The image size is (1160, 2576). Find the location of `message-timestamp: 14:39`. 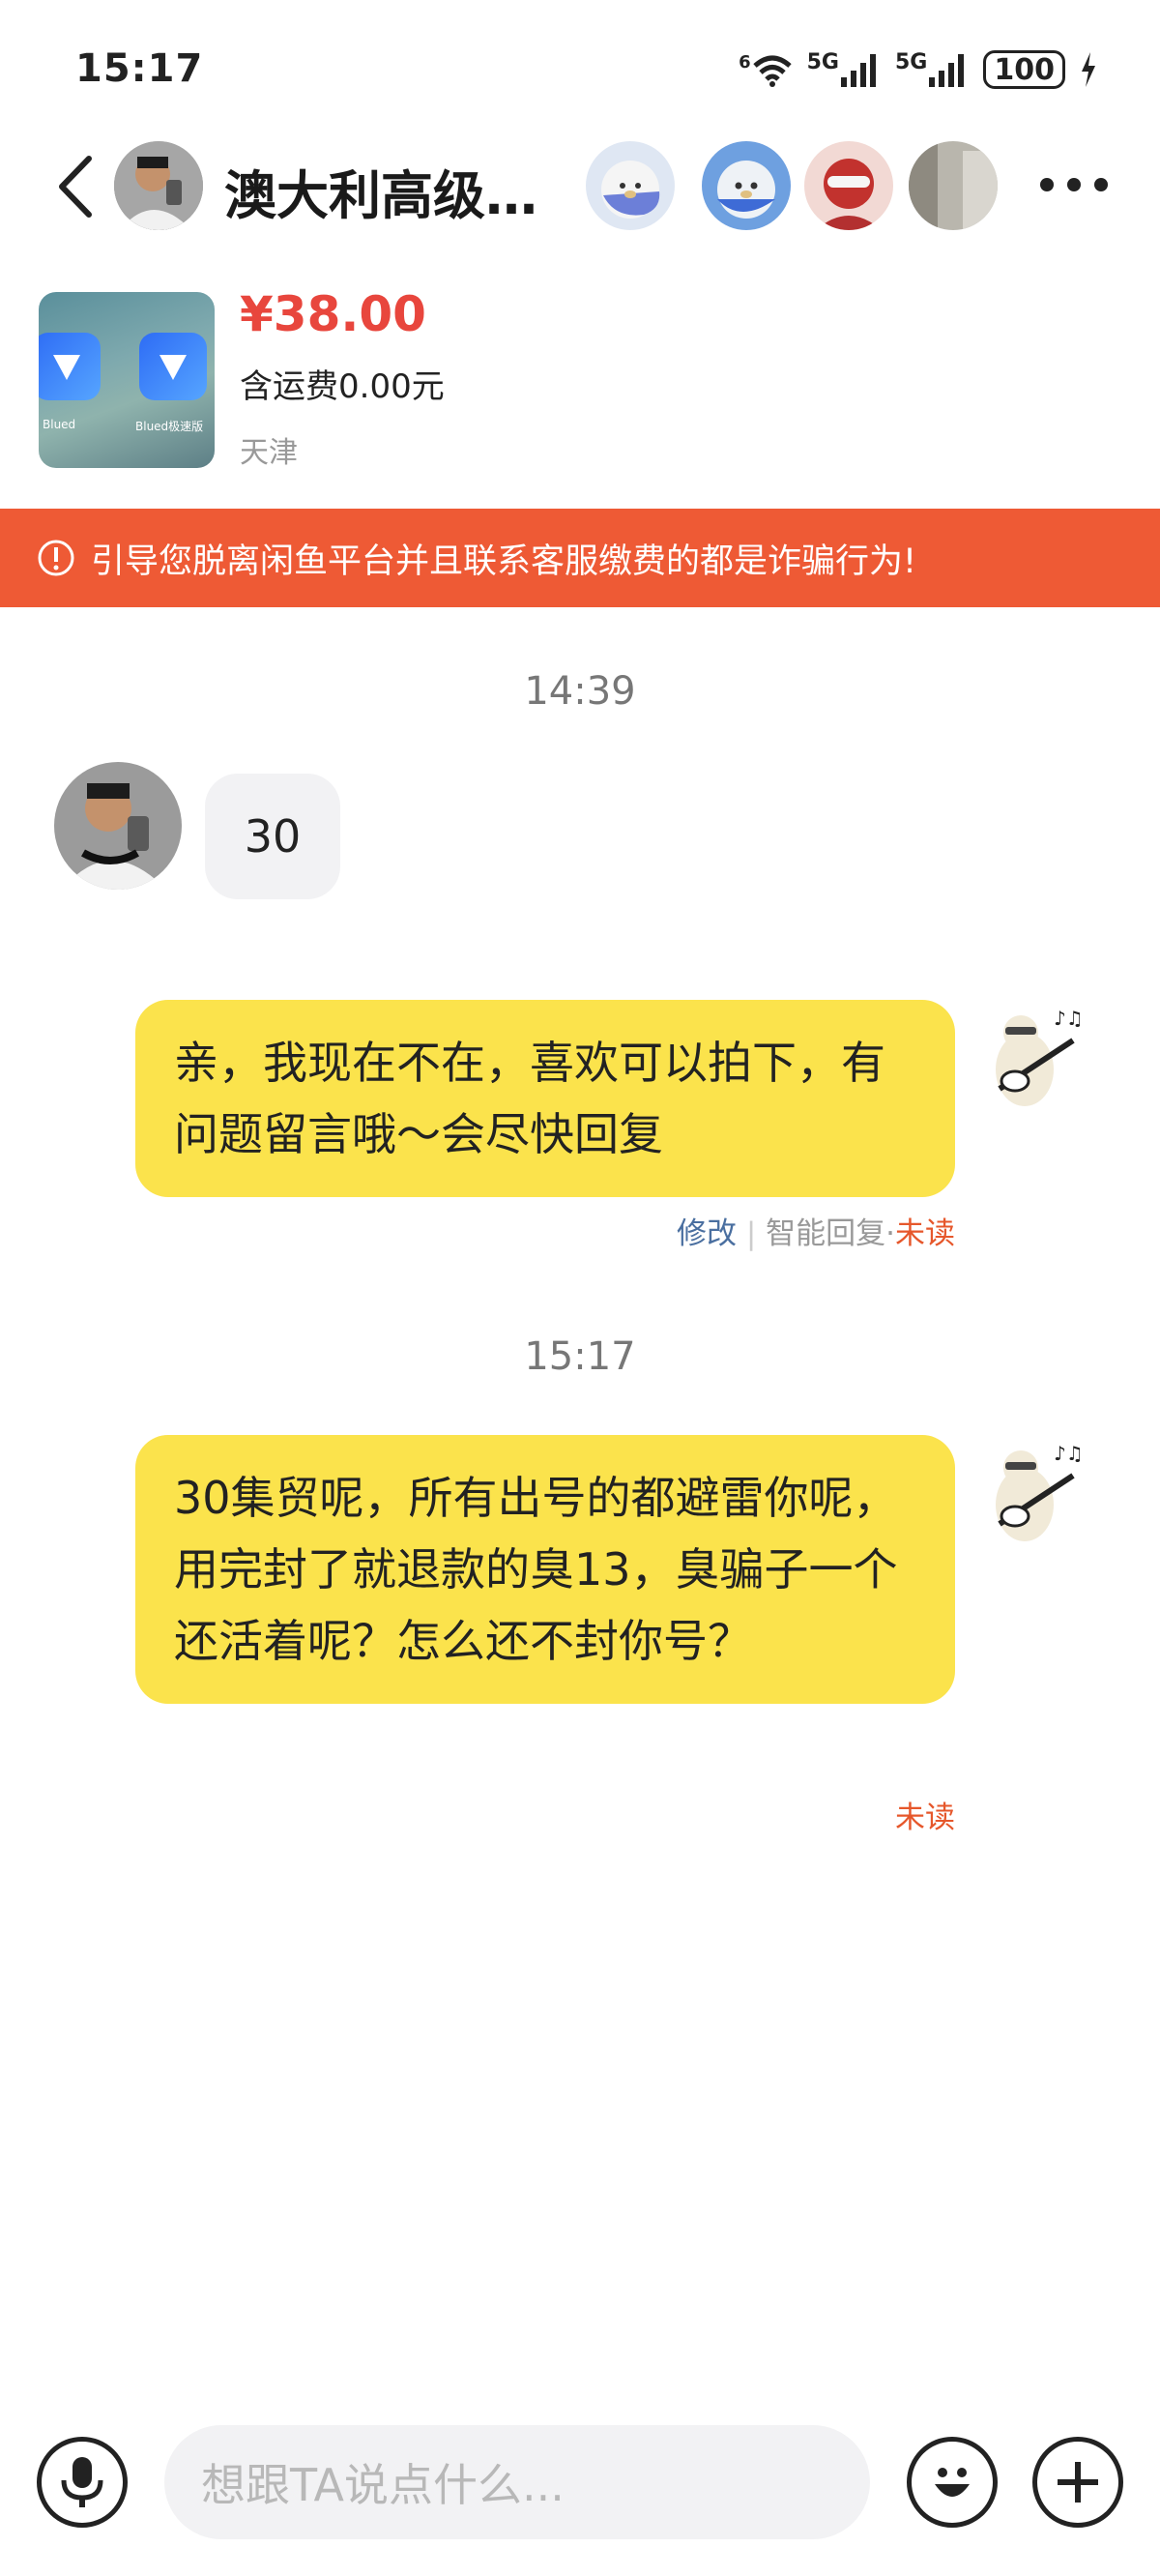

message-timestamp: 14:39 is located at coordinates (580, 691).